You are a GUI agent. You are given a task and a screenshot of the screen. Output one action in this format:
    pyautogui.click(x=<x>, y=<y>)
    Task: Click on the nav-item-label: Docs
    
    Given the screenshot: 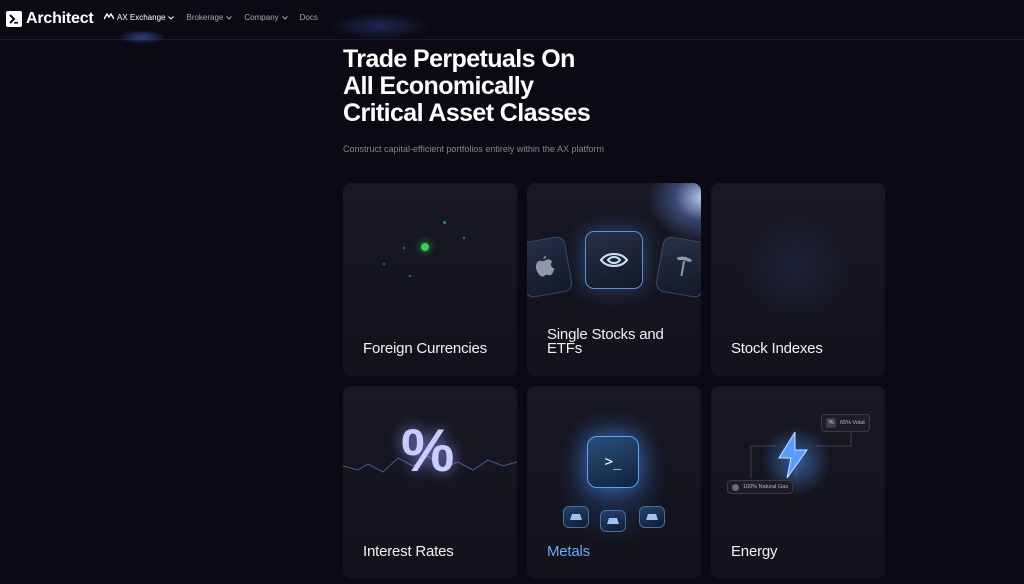 What is the action you would take?
    pyautogui.click(x=308, y=17)
    